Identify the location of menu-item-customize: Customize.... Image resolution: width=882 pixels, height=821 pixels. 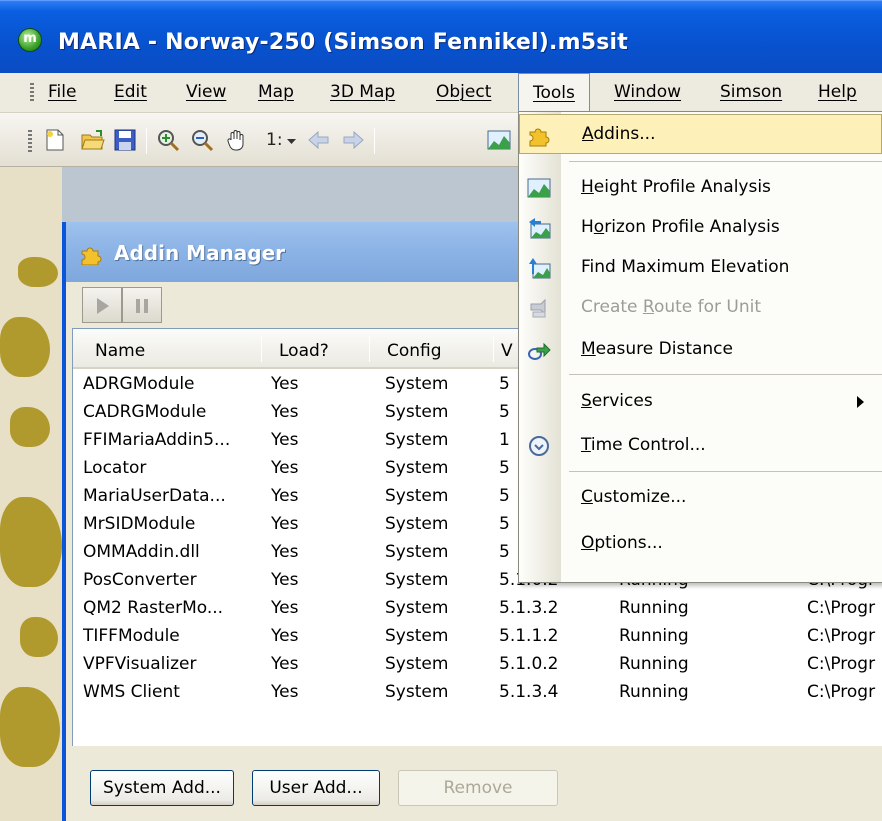
(700, 498).